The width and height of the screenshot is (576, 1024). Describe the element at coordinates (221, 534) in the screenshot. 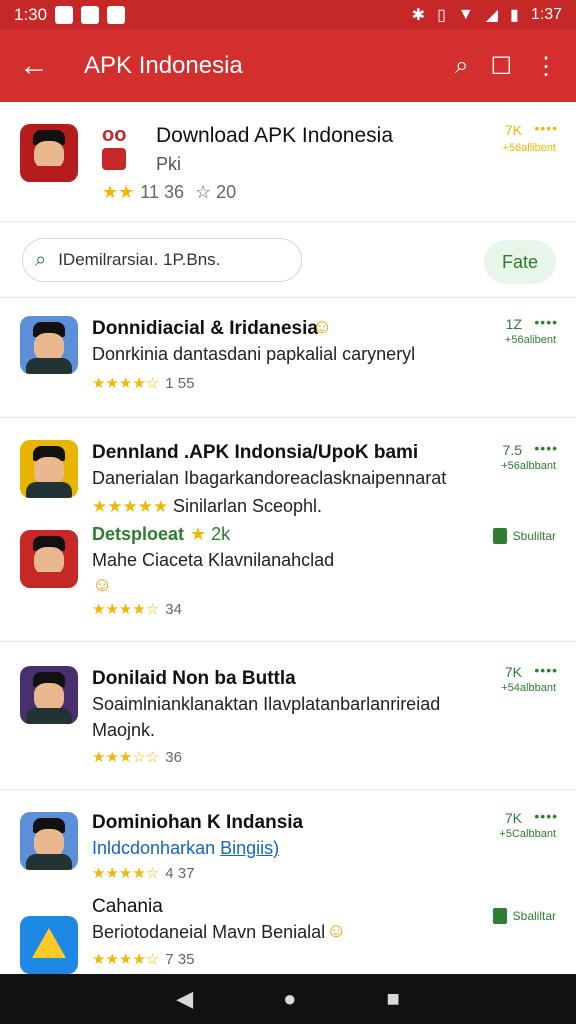

I see `app-subrating-value-2: 2k` at that location.